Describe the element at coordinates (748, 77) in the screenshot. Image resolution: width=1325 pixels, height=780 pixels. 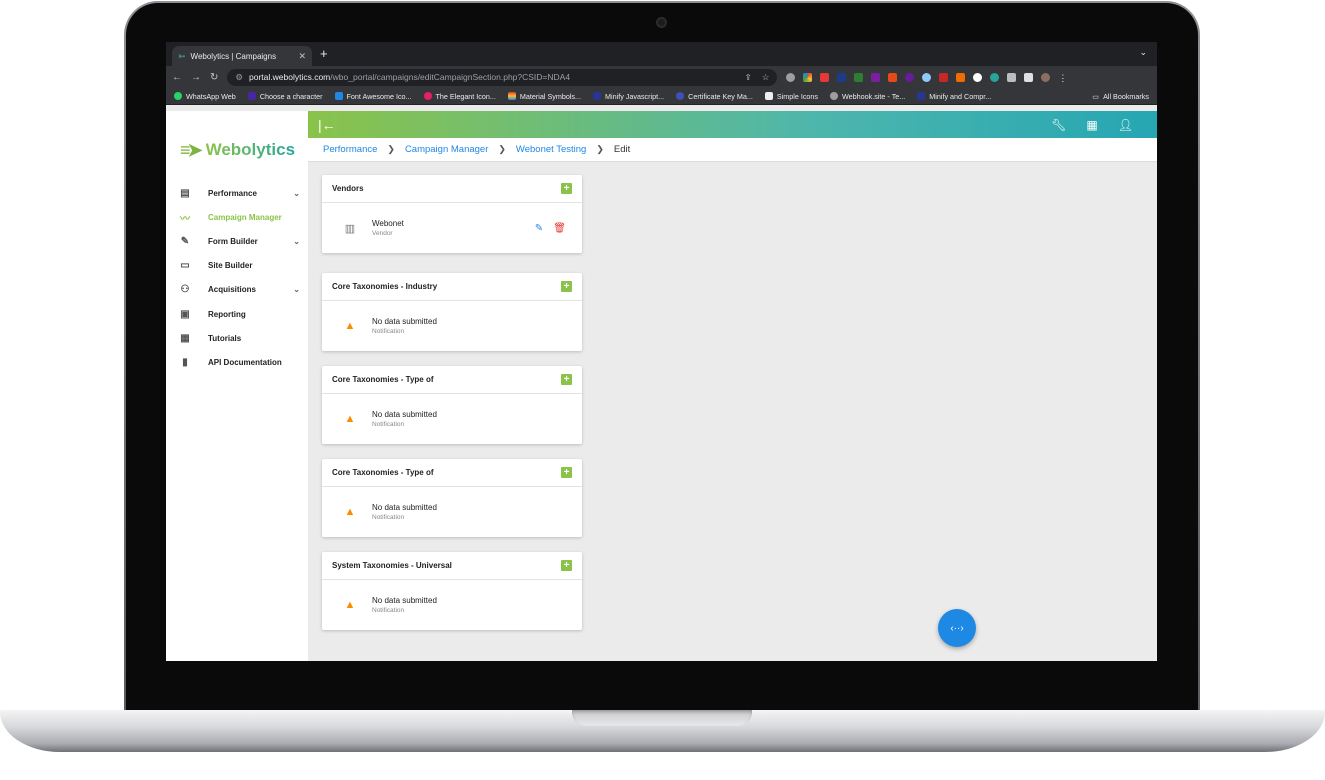
I see `share-icon: ⇪` at that location.